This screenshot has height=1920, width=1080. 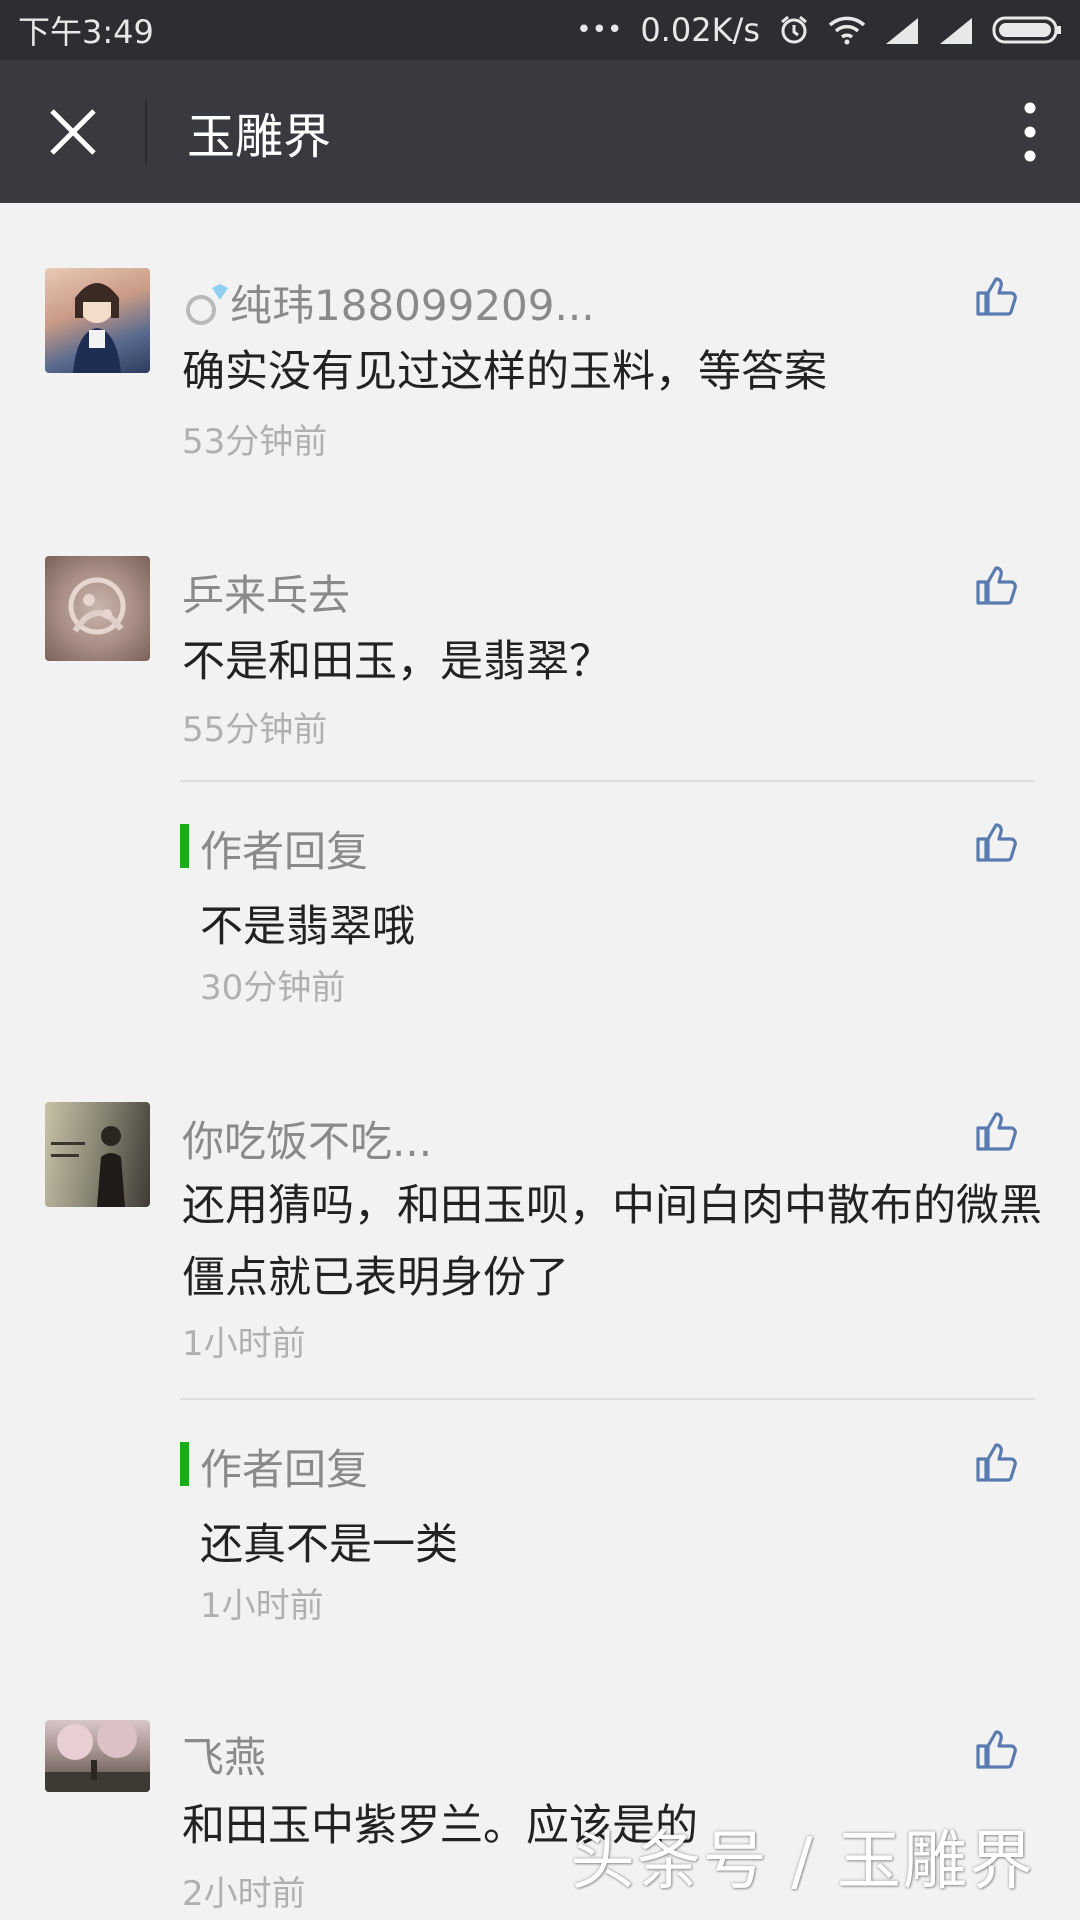 I want to click on close-button, so click(x=72, y=131).